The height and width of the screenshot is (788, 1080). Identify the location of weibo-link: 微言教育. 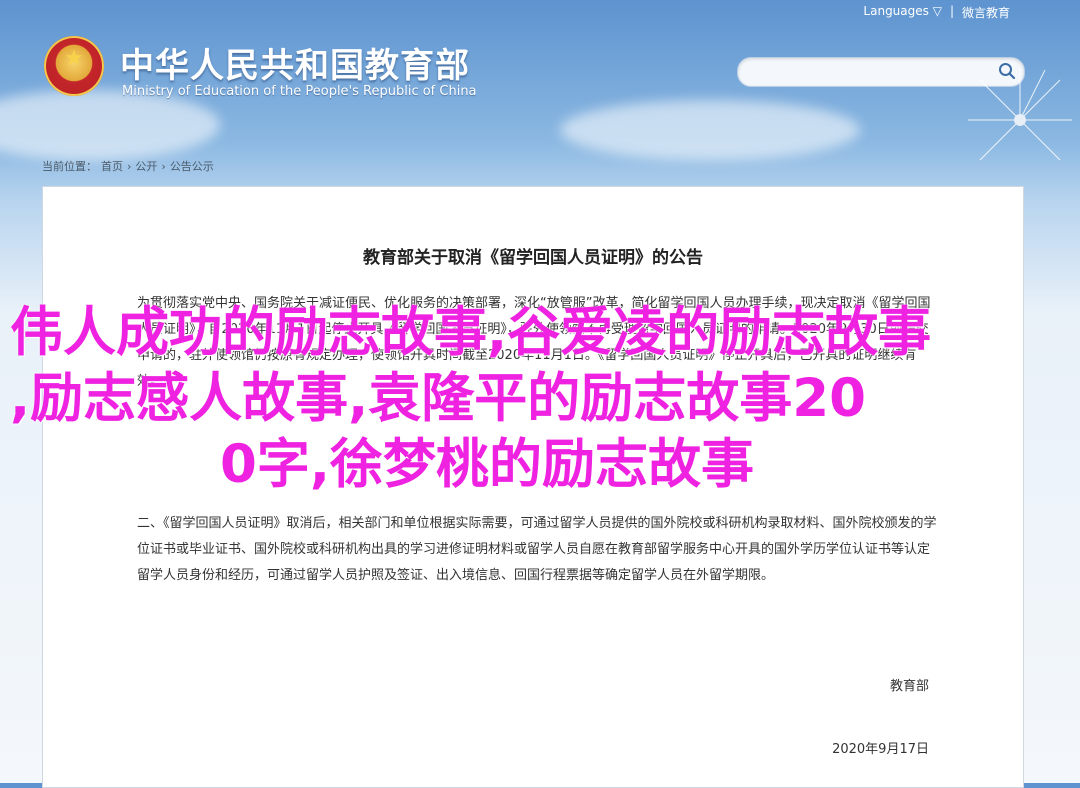
(986, 12).